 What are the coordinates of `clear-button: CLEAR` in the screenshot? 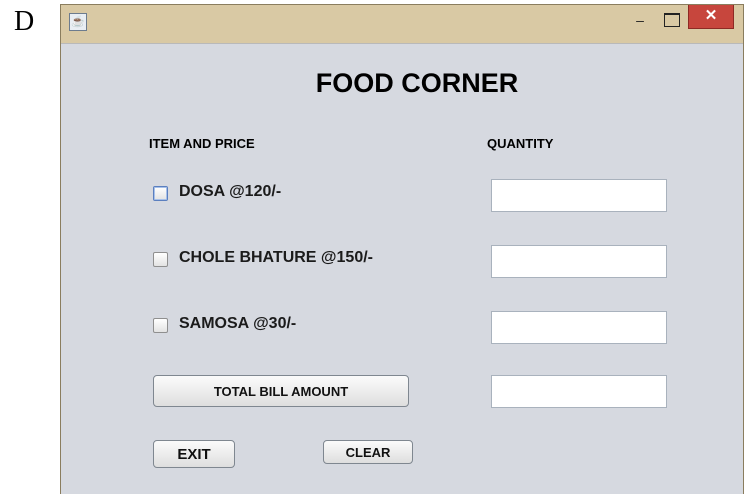 It's located at (368, 452).